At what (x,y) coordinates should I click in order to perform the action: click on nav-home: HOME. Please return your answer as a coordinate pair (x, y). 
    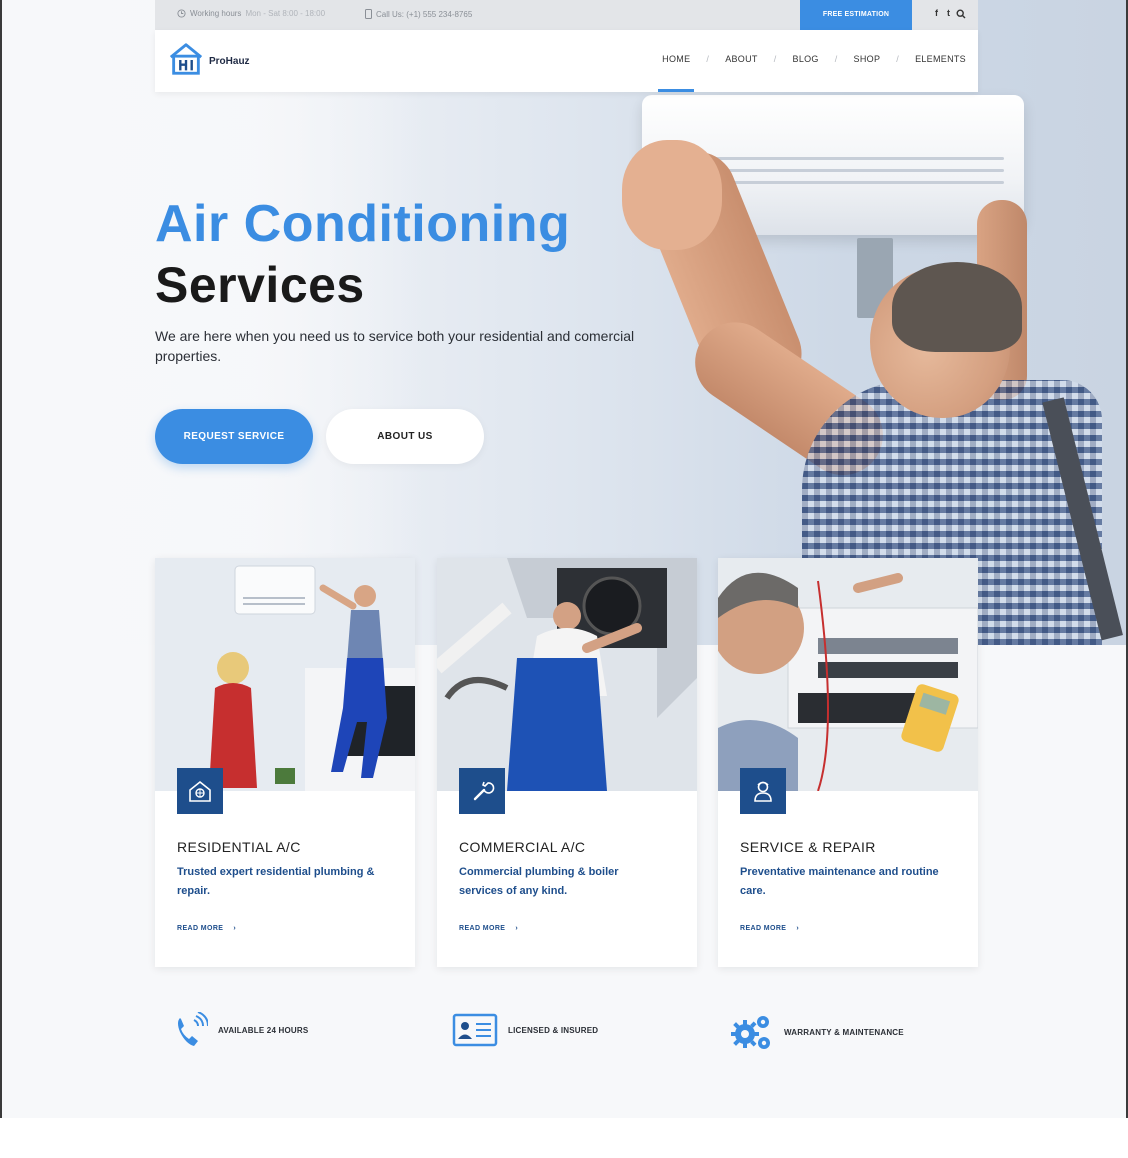
    Looking at the image, I should click on (676, 73).